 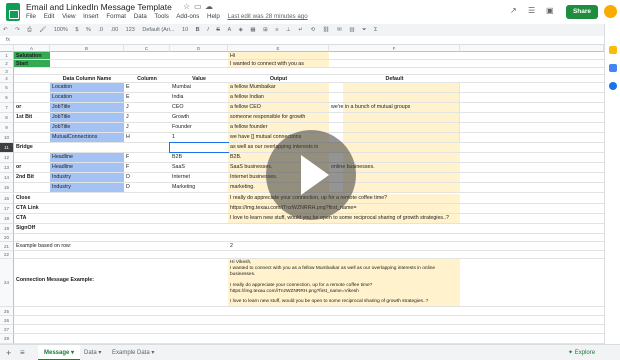 What do you see at coordinates (610, 11) in the screenshot?
I see `avatar` at bounding box center [610, 11].